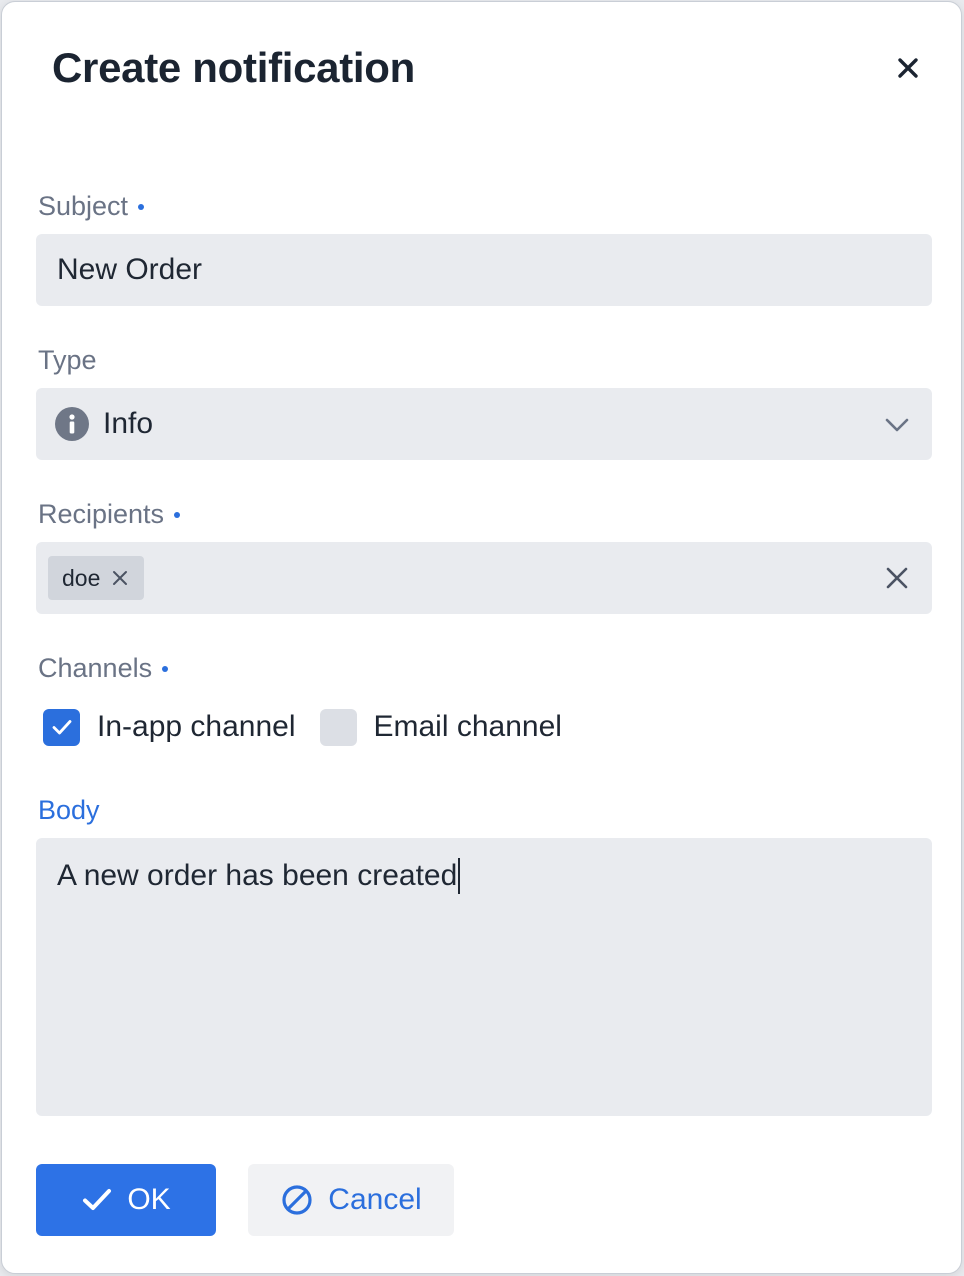  What do you see at coordinates (484, 578) in the screenshot?
I see `recipients-input: doe` at bounding box center [484, 578].